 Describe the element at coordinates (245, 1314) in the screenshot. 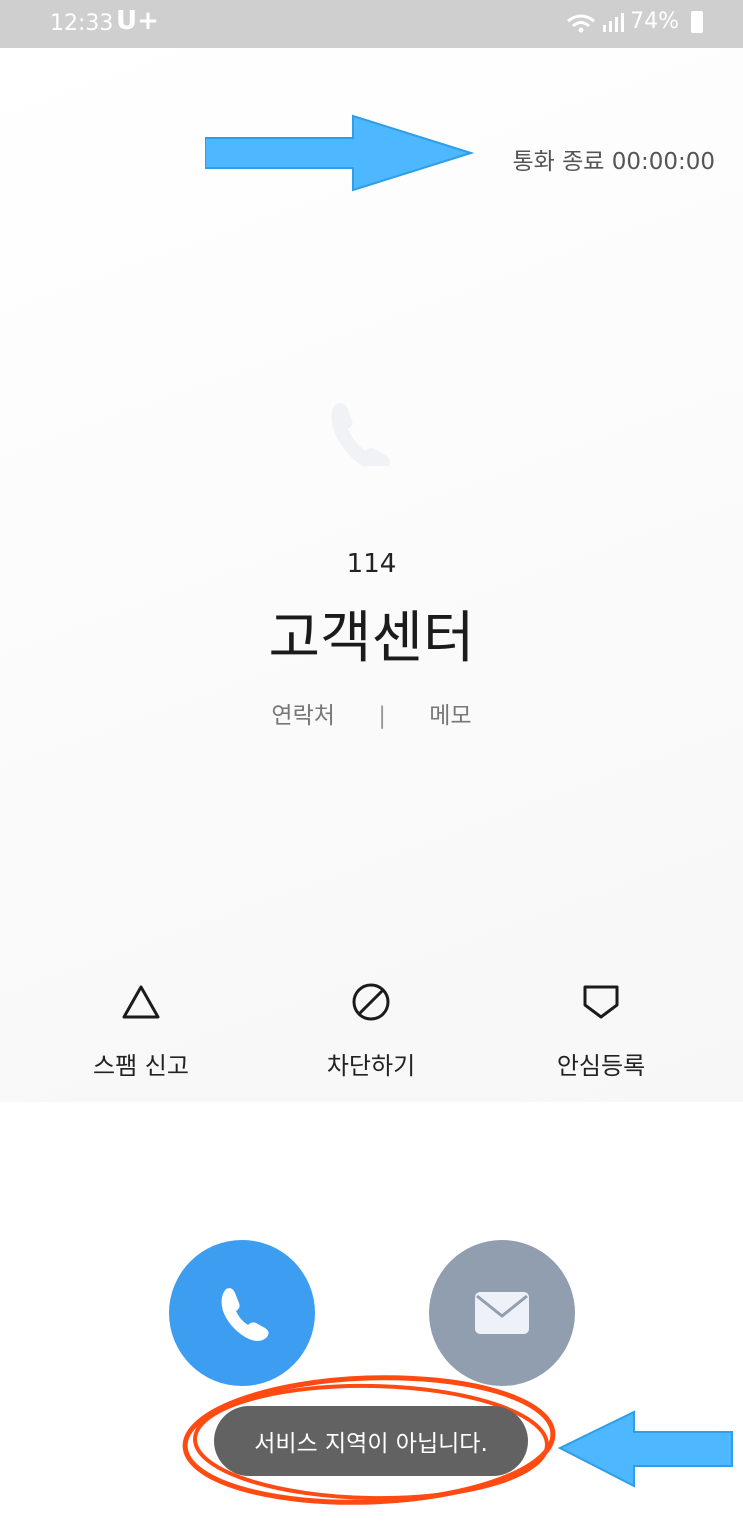

I see `phone-icon` at that location.